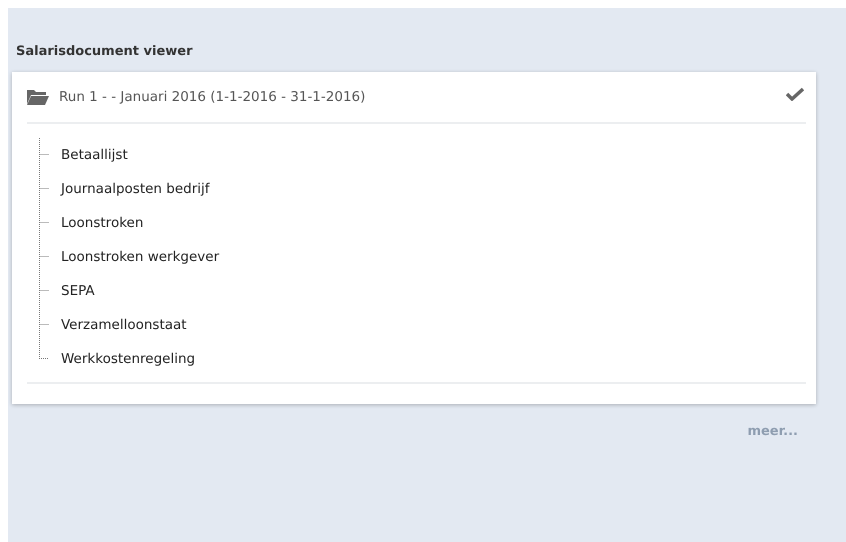 The width and height of the screenshot is (846, 542). What do you see at coordinates (104, 51) in the screenshot?
I see `panel-title: Salarisdocument viewer` at bounding box center [104, 51].